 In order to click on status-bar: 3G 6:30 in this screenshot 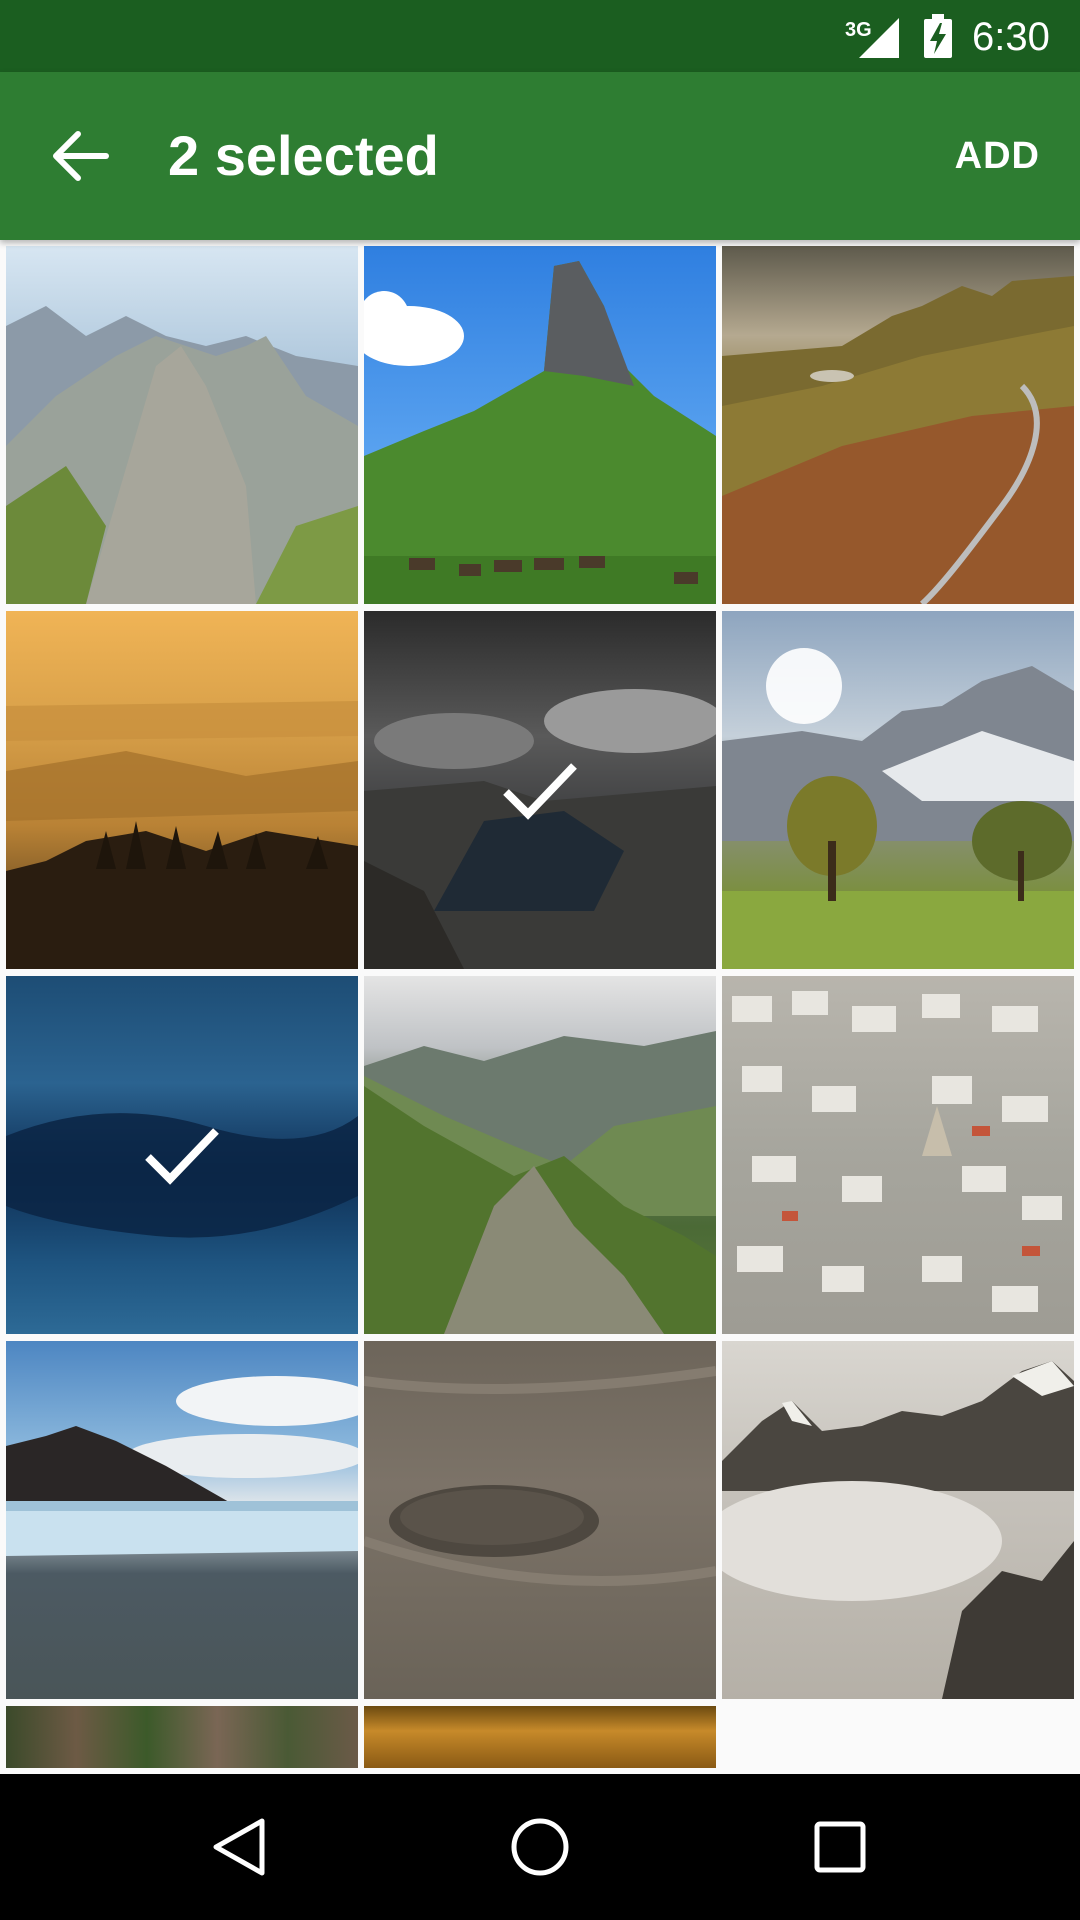, I will do `click(540, 36)`.